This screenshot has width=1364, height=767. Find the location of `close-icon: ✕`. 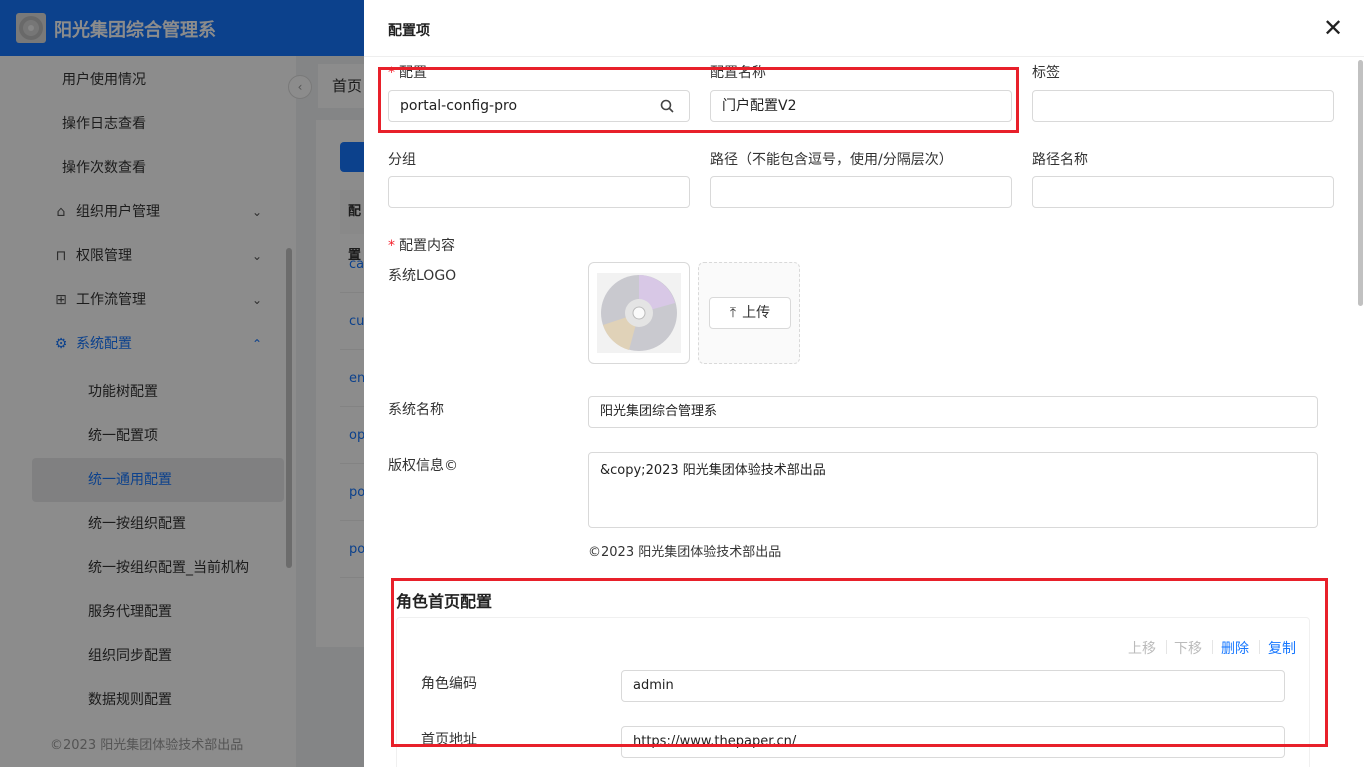

close-icon: ✕ is located at coordinates (1333, 28).